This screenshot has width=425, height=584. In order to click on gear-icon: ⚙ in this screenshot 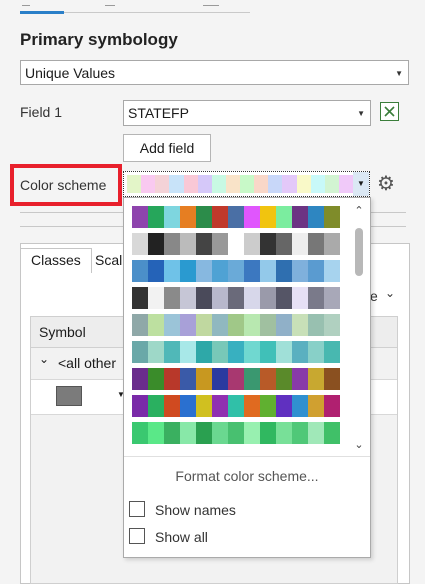, I will do `click(386, 184)`.